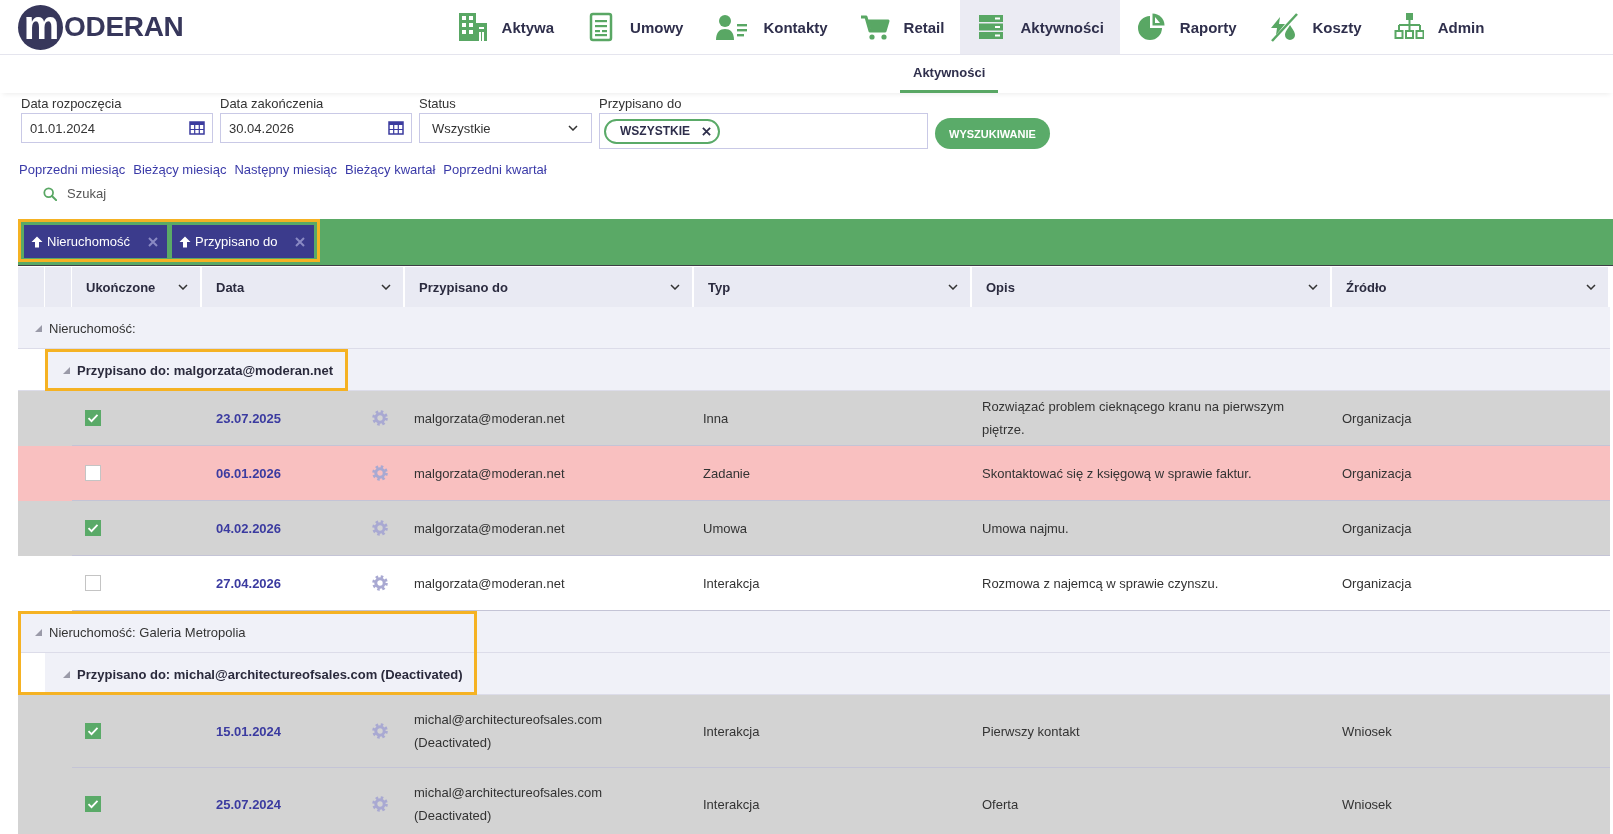 The height and width of the screenshot is (834, 1613). Describe the element at coordinates (249, 418) in the screenshot. I see `date-link: 23.07.2025` at that location.